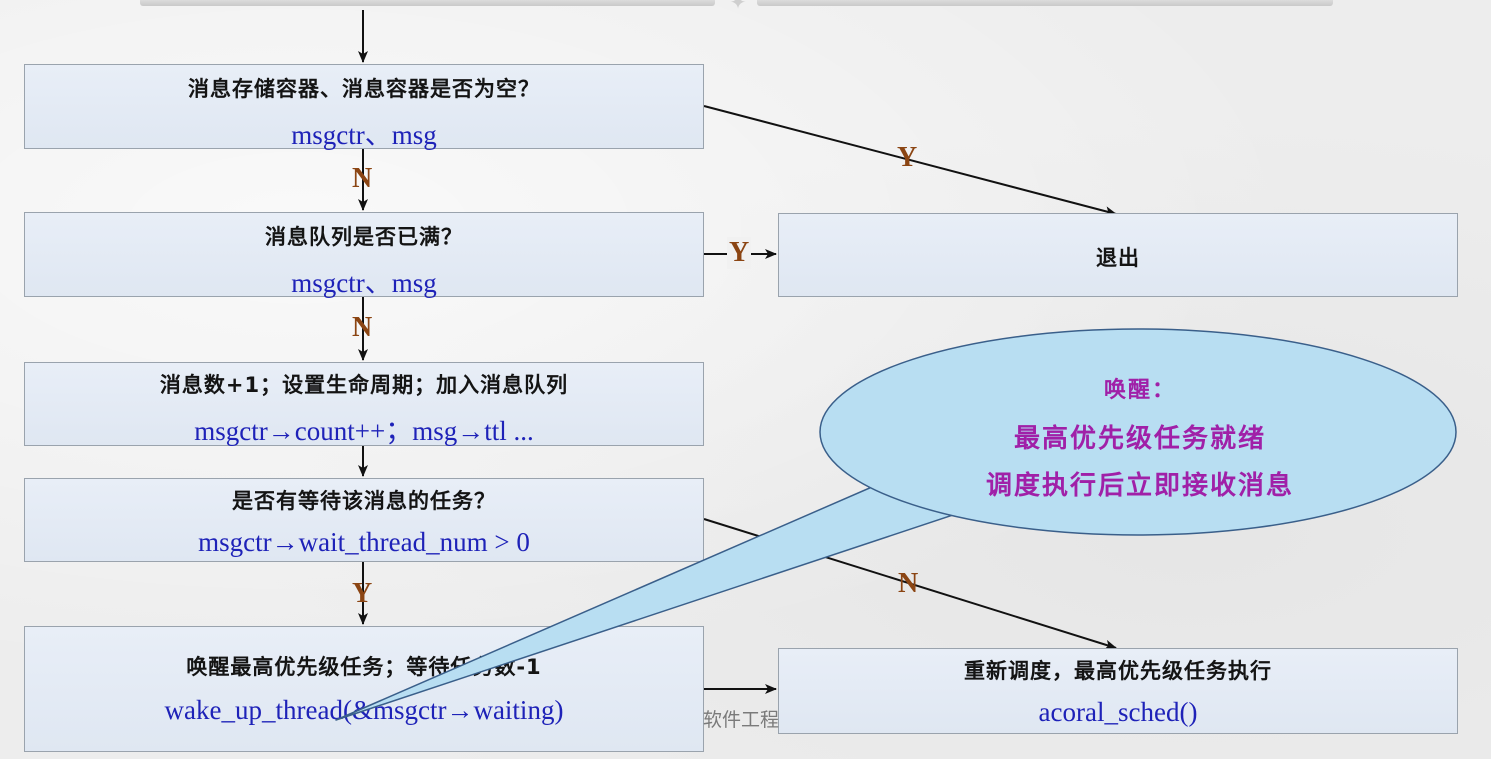  I want to click on callout-line-1: 最高优先级任务就绪, so click(1139, 439).